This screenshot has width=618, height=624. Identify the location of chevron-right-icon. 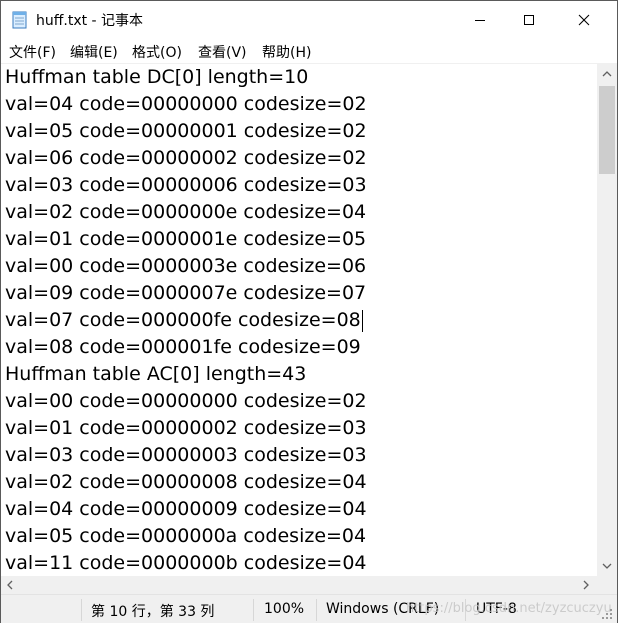
(586, 585).